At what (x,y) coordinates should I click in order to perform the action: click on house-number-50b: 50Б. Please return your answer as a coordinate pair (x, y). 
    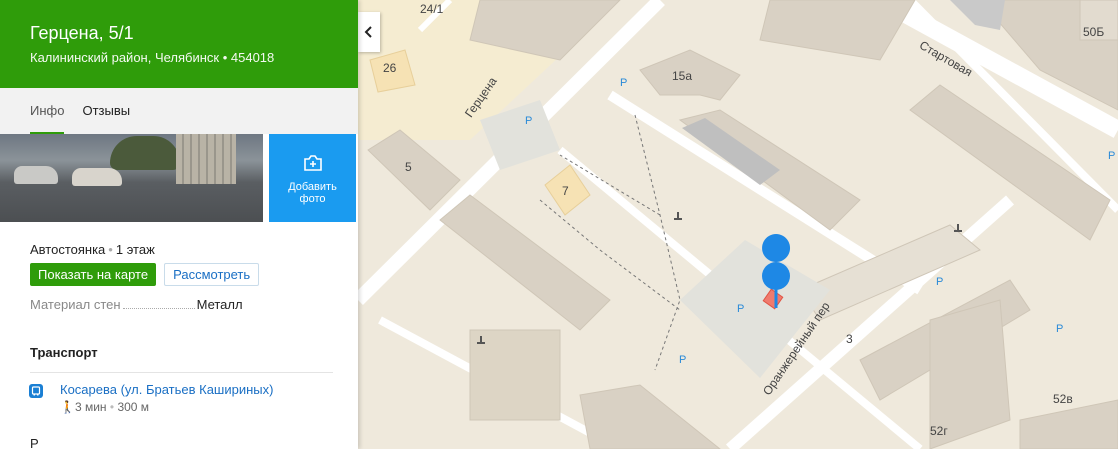
    Looking at the image, I should click on (1094, 32).